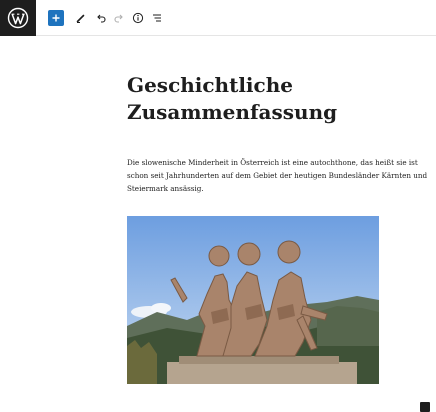  I want to click on list-view-button, so click(157, 18).